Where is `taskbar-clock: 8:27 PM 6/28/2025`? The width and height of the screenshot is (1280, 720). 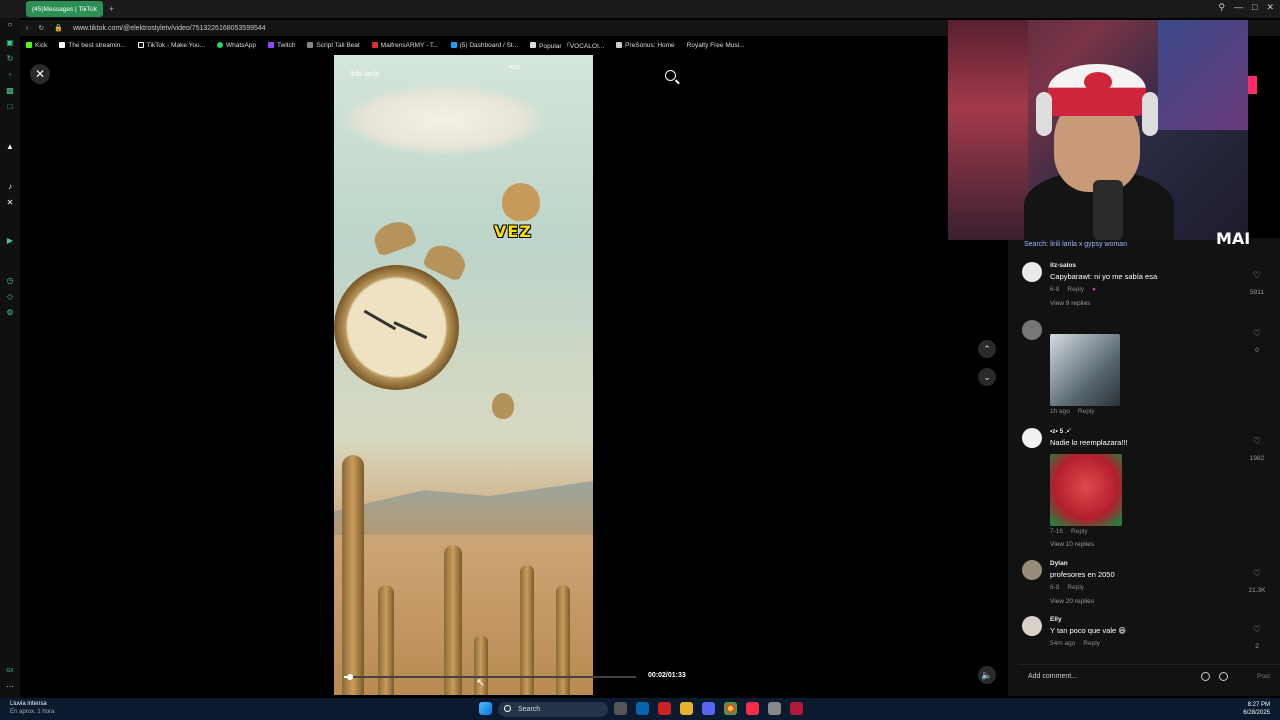
taskbar-clock: 8:27 PM 6/28/2025 is located at coordinates (1256, 709).